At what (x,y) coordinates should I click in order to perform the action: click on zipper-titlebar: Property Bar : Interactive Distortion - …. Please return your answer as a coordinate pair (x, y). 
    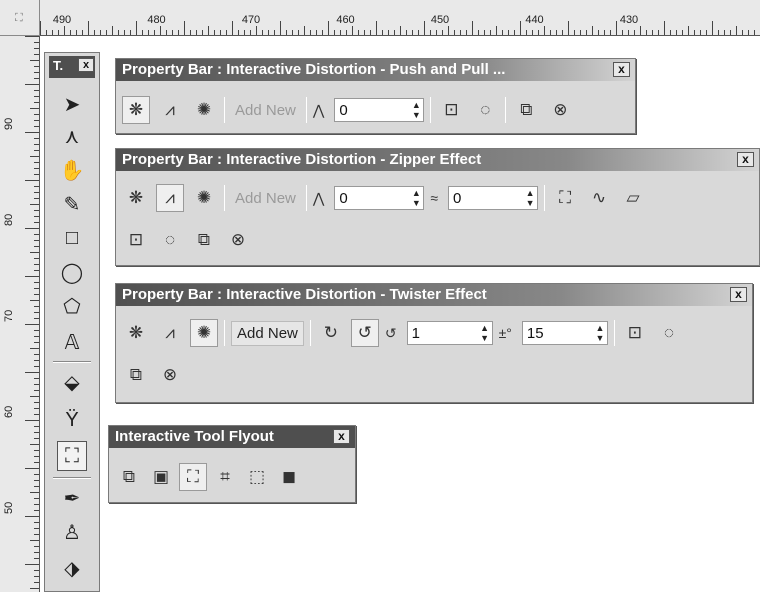
    Looking at the image, I should click on (437, 160).